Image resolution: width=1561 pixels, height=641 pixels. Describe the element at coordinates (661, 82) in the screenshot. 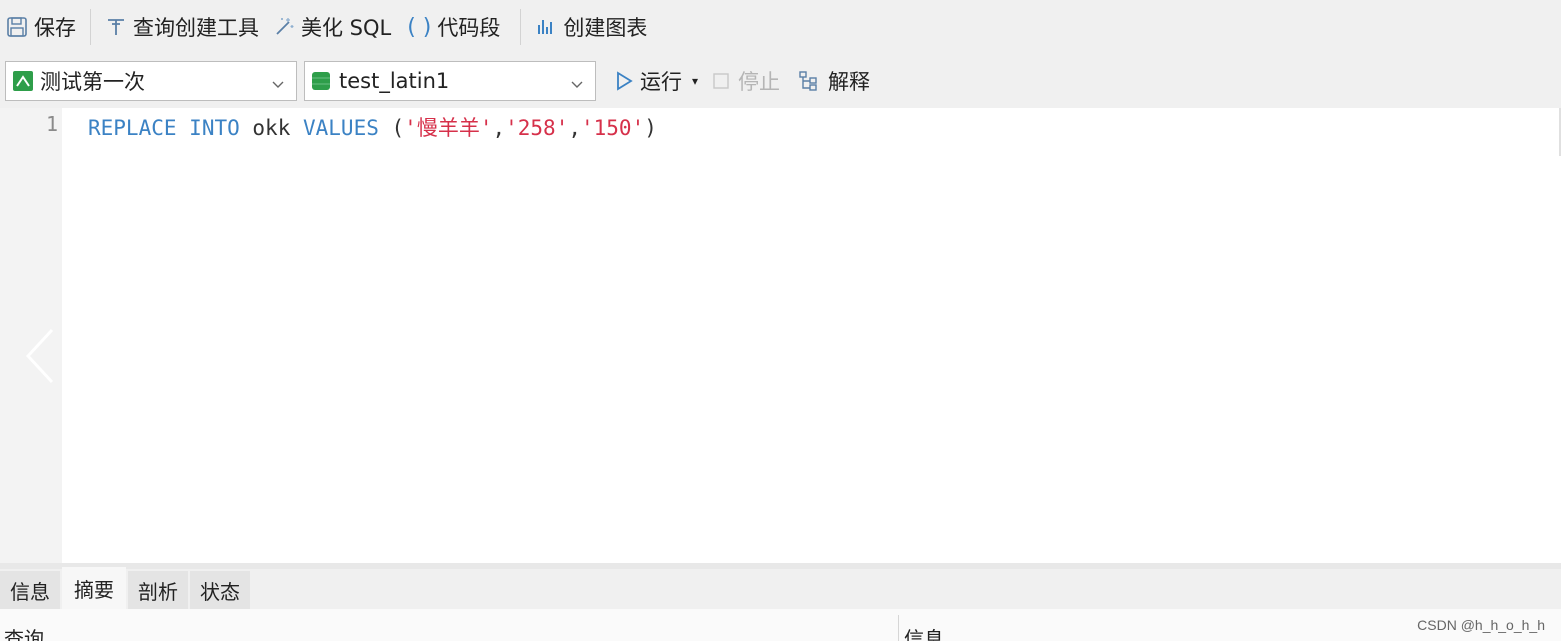

I see `run-label: 运行` at that location.